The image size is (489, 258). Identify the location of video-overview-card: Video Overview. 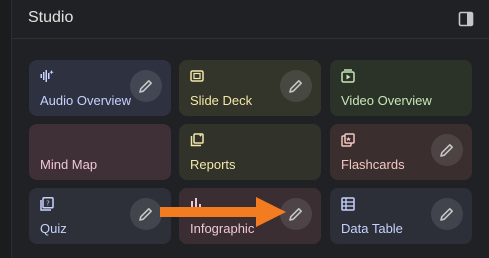
(401, 88).